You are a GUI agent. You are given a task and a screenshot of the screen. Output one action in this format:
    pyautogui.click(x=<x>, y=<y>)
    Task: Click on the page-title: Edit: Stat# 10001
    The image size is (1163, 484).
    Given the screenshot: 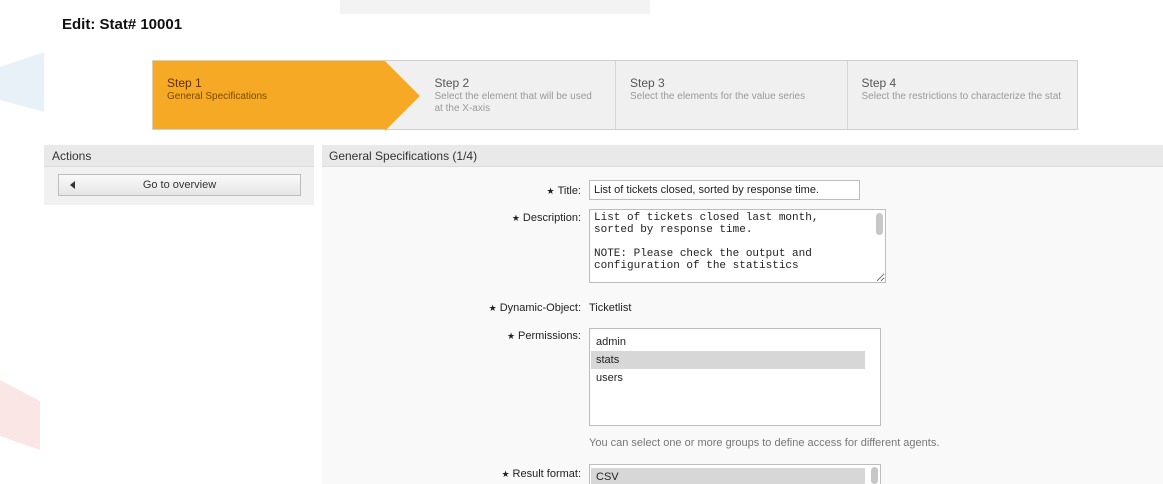 What is the action you would take?
    pyautogui.click(x=122, y=24)
    